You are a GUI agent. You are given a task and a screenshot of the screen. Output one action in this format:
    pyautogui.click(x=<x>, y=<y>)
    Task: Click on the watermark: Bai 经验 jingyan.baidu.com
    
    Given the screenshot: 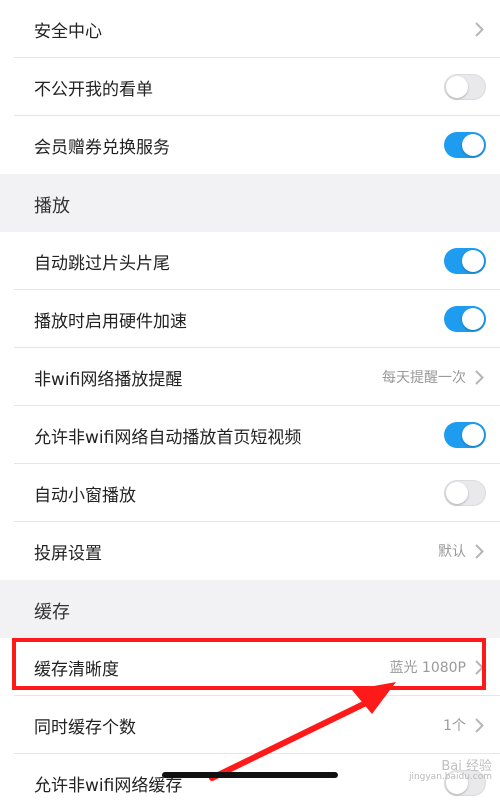 What is the action you would take?
    pyautogui.click(x=450, y=771)
    